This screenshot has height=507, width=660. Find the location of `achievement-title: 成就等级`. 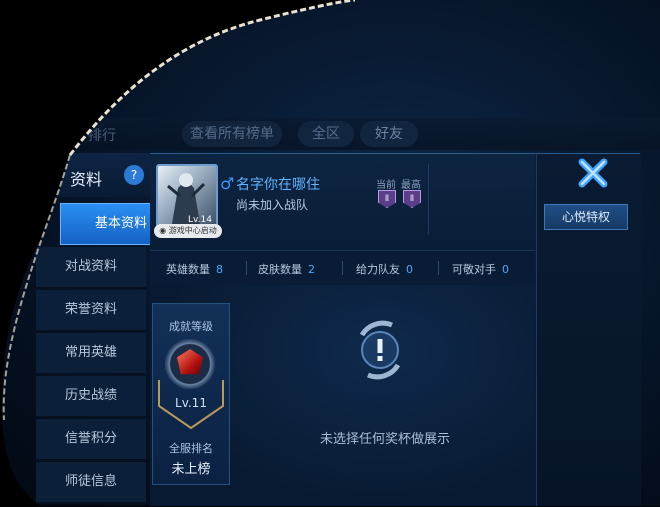

achievement-title: 成就等级 is located at coordinates (191, 326).